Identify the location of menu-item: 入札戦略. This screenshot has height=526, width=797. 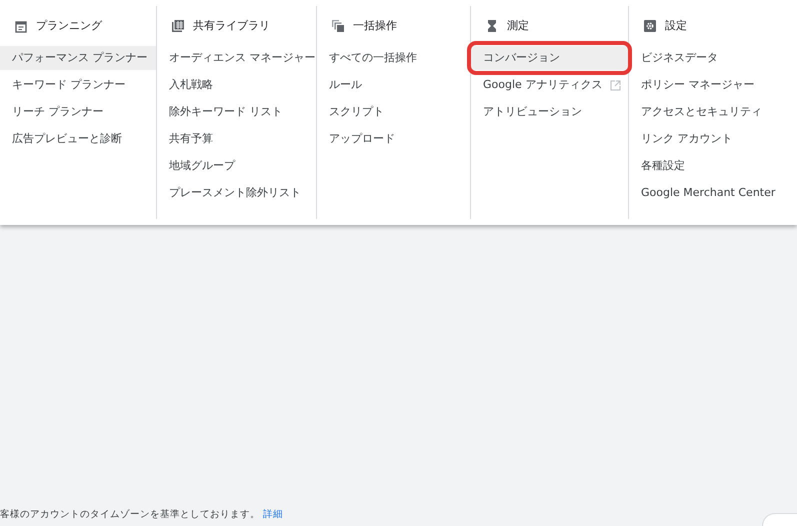
(236, 85).